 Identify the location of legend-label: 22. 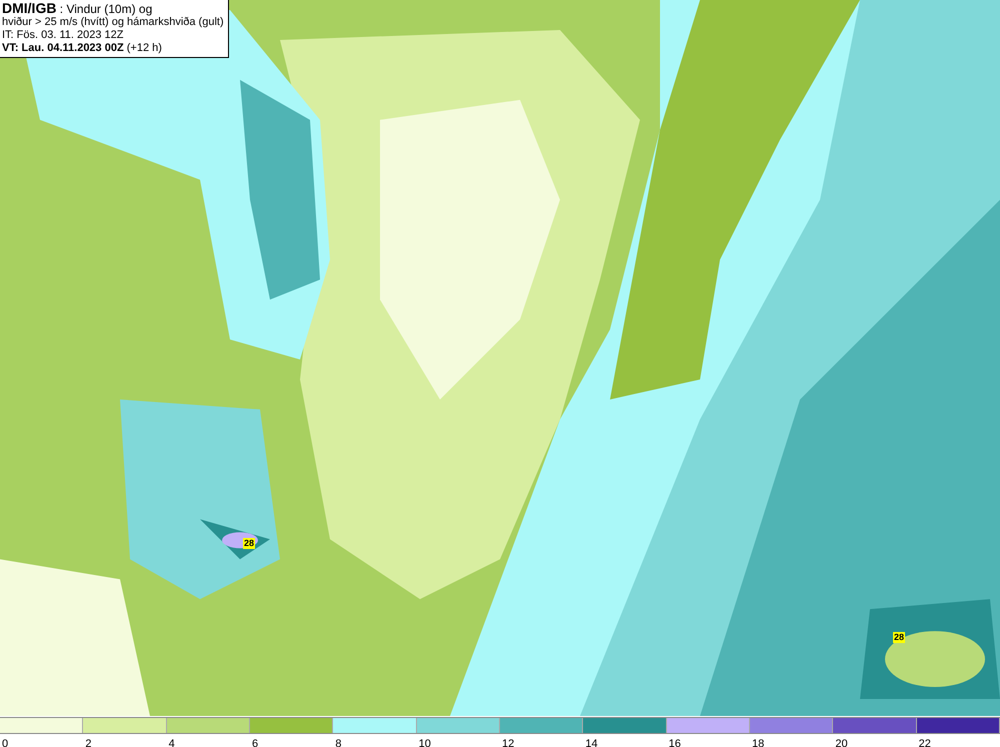
(924, 742).